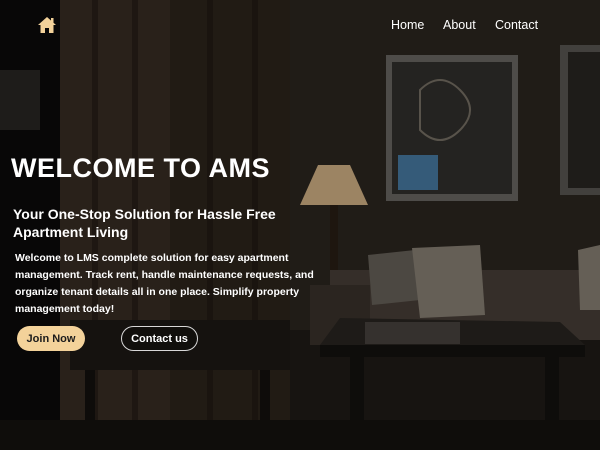 The image size is (600, 450). I want to click on nav-link-contact: Contact, so click(516, 25).